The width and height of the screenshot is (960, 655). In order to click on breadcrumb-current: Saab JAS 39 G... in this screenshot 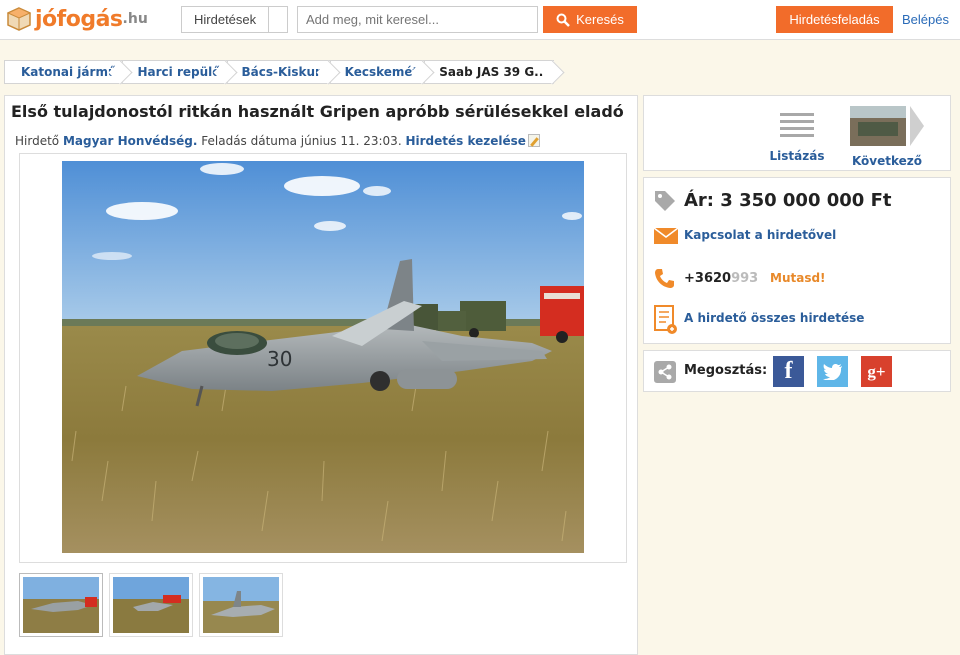, I will do `click(489, 72)`.